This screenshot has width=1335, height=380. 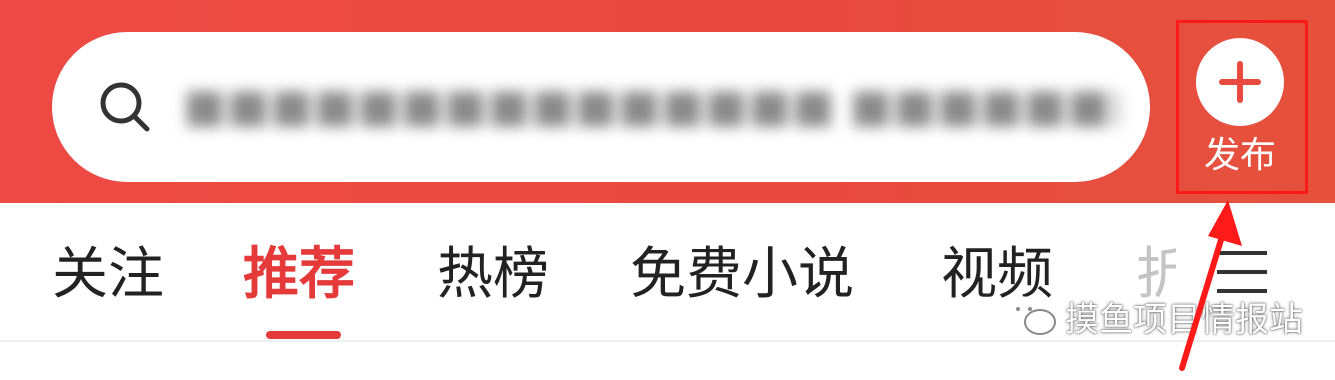 What do you see at coordinates (1210, 285) in the screenshot?
I see `annotation-arrow` at bounding box center [1210, 285].